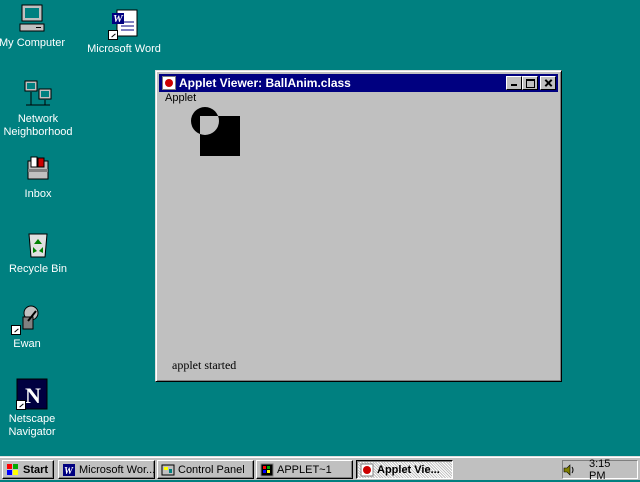 The image size is (640, 482). What do you see at coordinates (124, 49) in the screenshot?
I see `desktop-icon-label: Microsoft Word` at bounding box center [124, 49].